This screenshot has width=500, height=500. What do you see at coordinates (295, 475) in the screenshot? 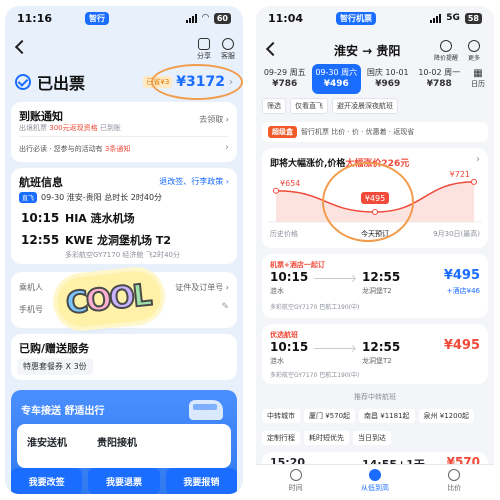
I see `clock-icon` at bounding box center [295, 475].